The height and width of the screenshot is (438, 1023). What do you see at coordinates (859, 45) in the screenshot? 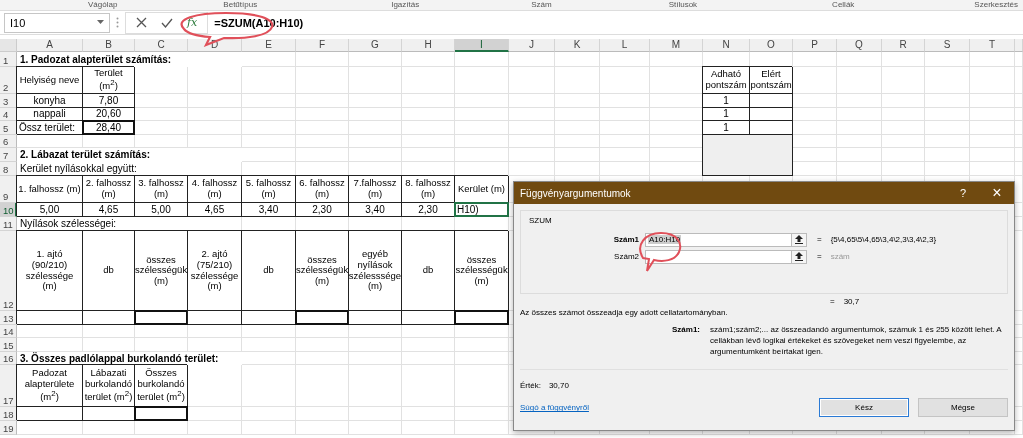
I see `column-header: Q` at bounding box center [859, 45].